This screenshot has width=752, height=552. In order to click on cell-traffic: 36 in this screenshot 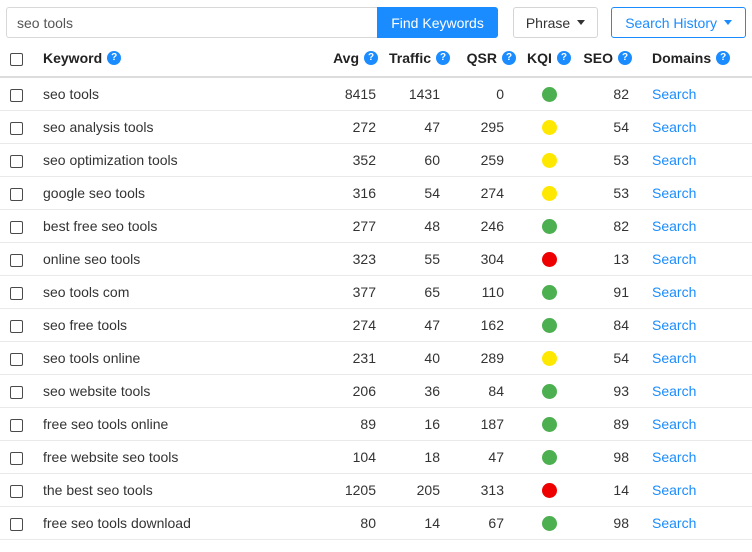, I will do `click(416, 391)`.